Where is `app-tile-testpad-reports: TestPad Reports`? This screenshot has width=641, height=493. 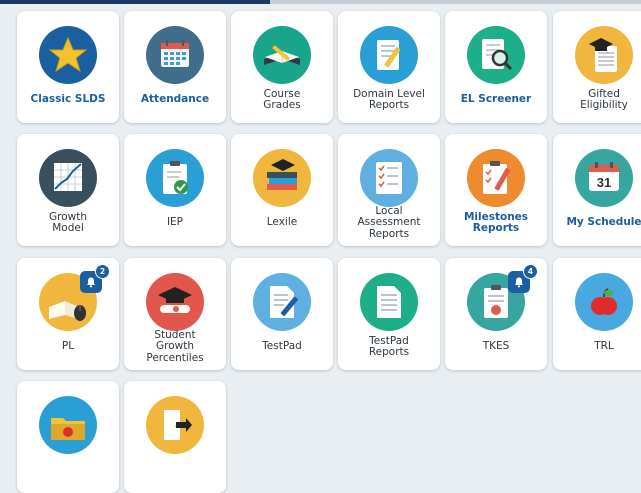
app-tile-testpad-reports: TestPad Reports is located at coordinates (389, 314).